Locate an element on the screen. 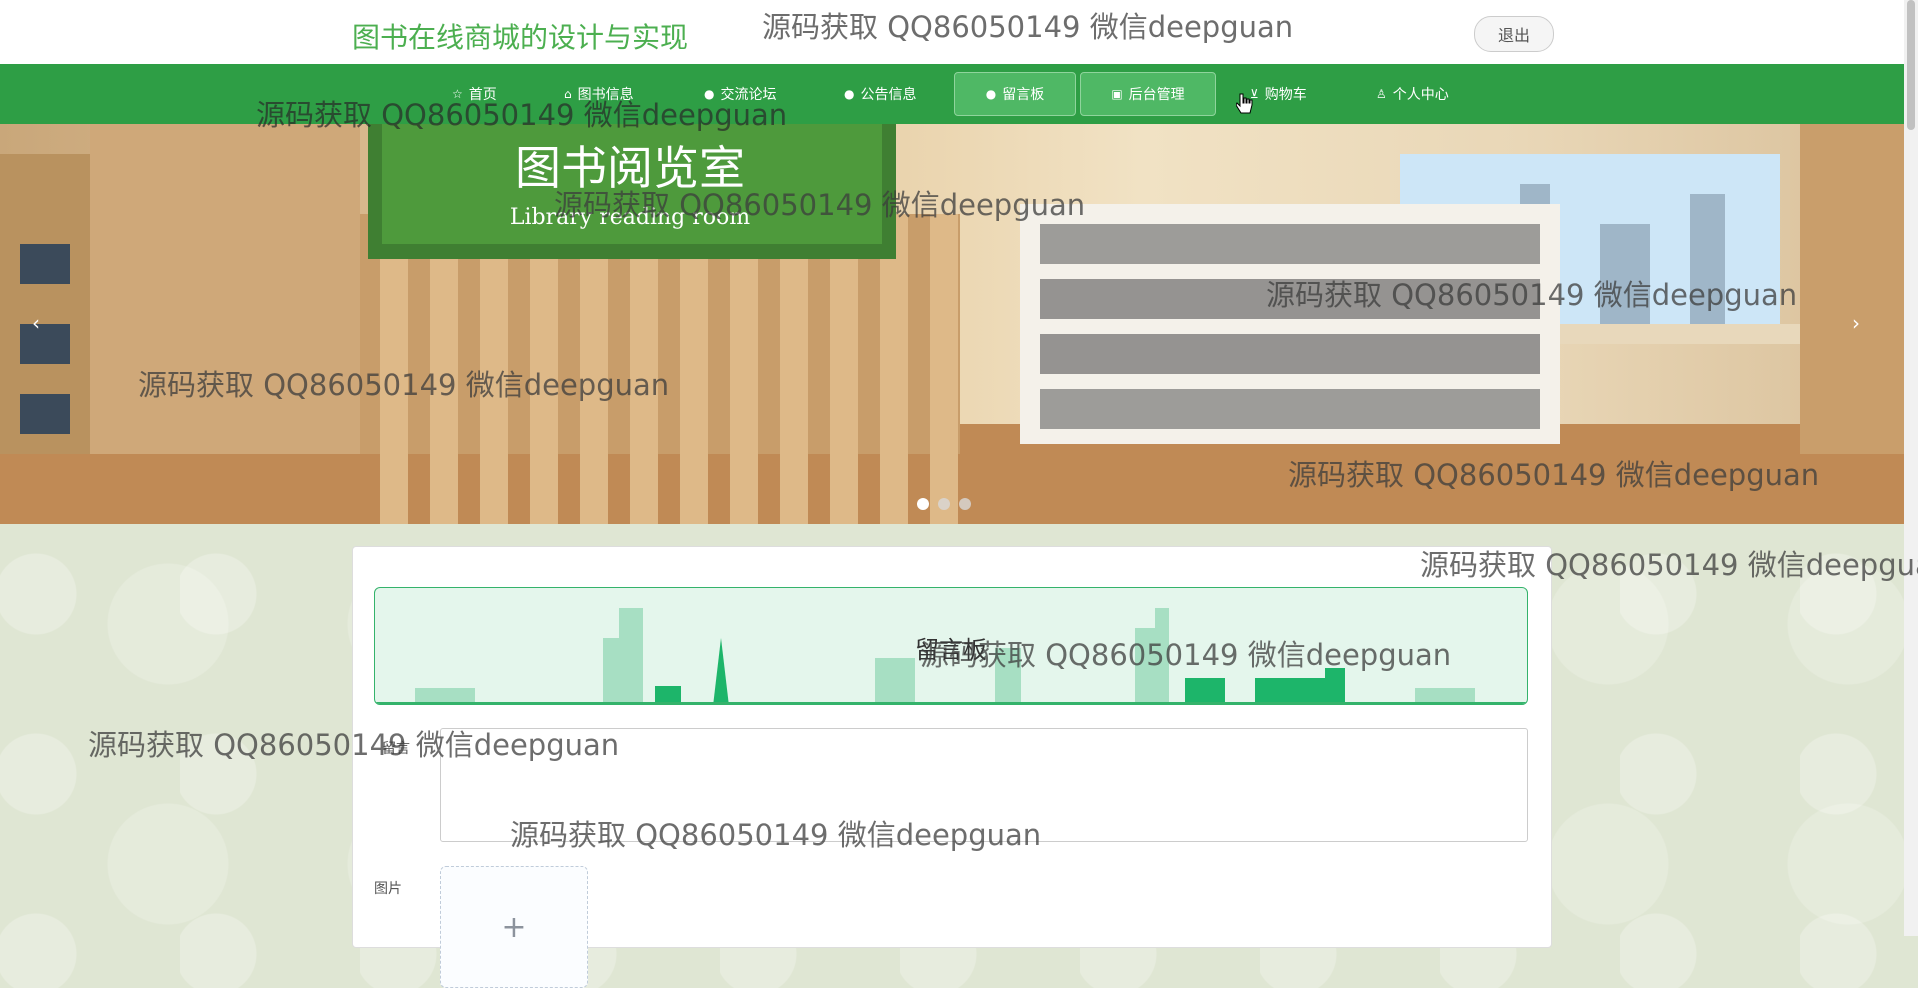 Image resolution: width=1918 pixels, height=988 pixels. home-icon: ☆ is located at coordinates (457, 94).